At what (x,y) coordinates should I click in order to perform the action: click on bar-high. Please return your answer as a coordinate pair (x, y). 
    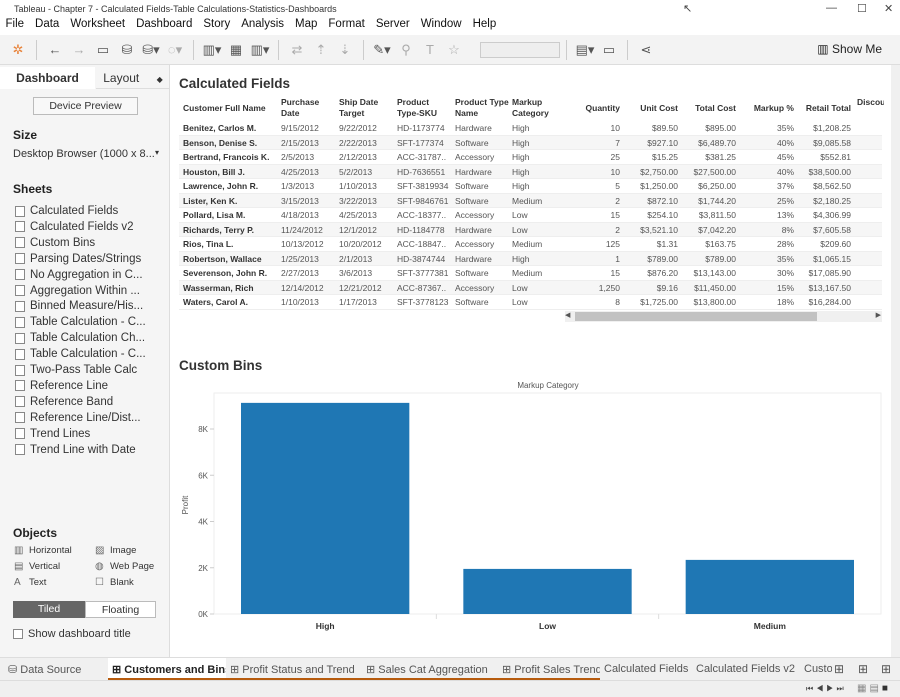
    Looking at the image, I should click on (325, 508).